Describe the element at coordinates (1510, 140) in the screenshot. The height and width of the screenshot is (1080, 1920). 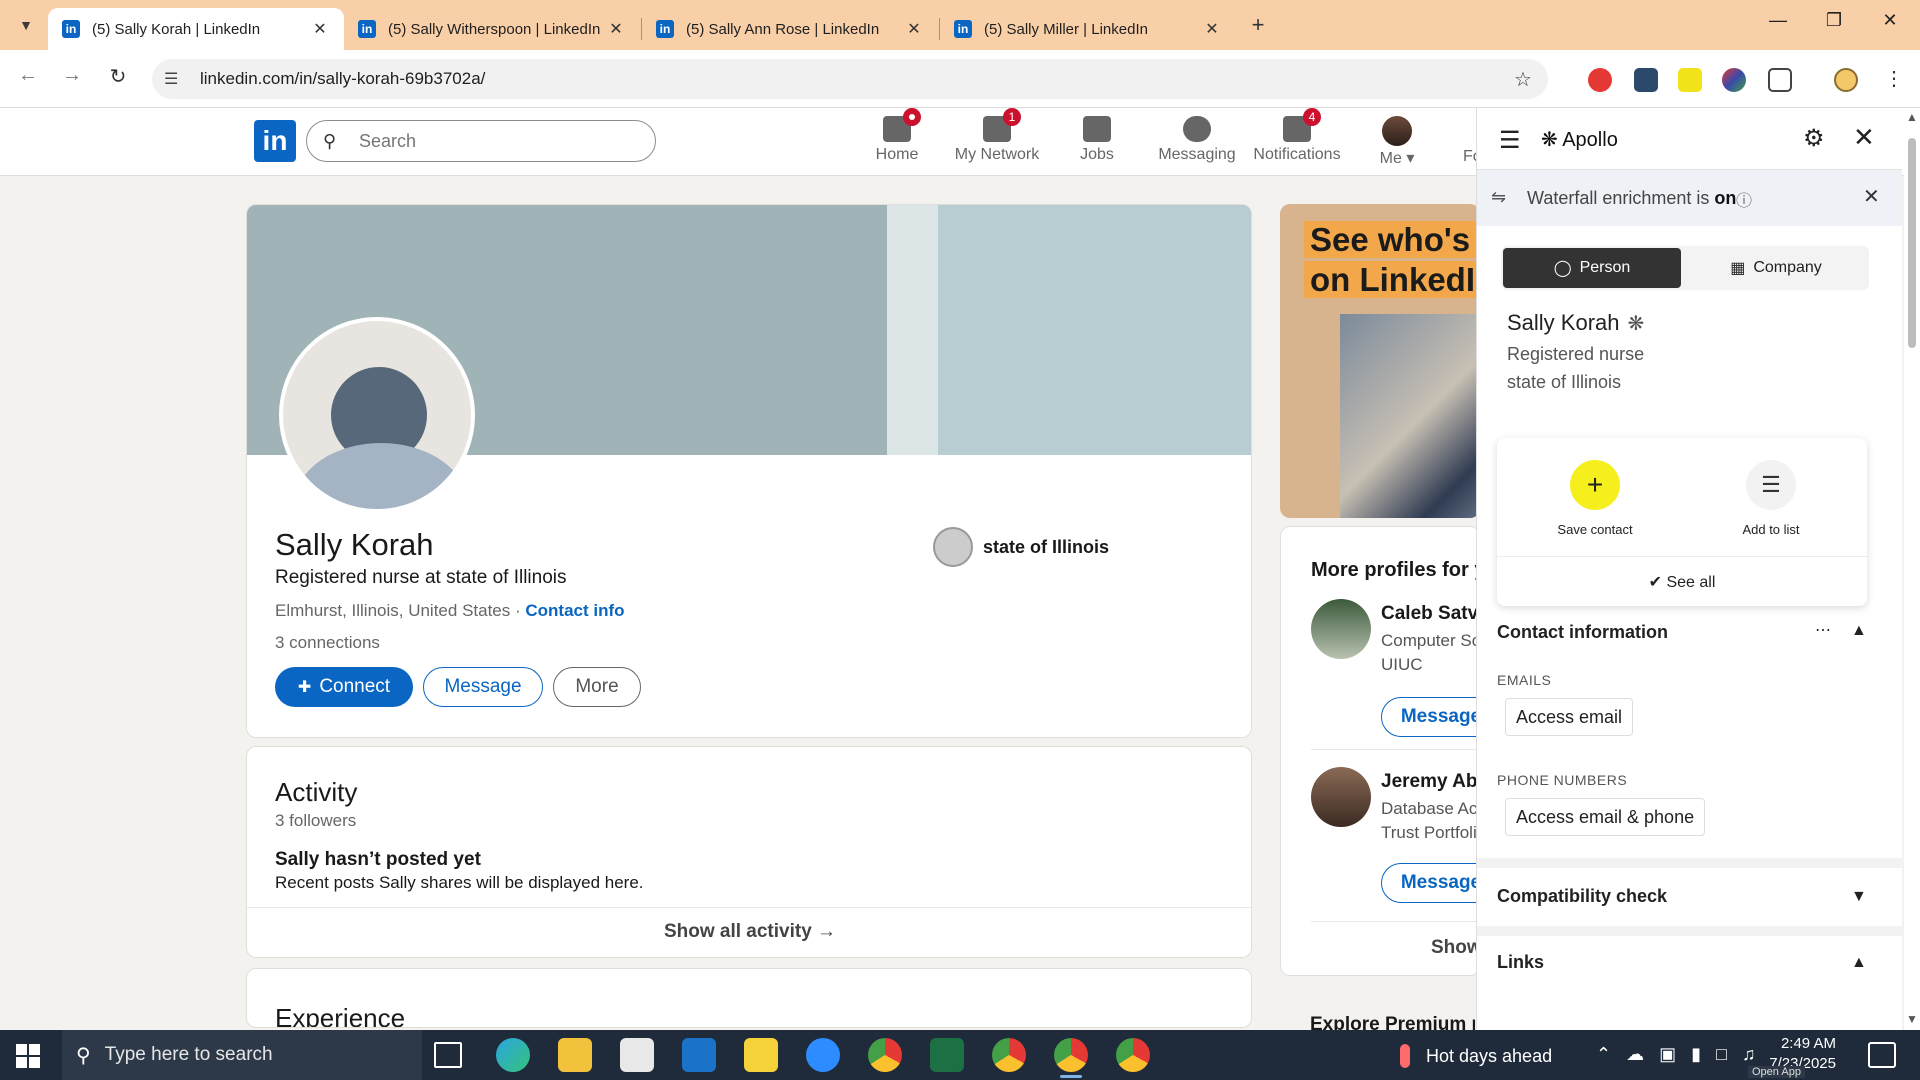
I see `hamburger-menu-icon: ☰` at that location.